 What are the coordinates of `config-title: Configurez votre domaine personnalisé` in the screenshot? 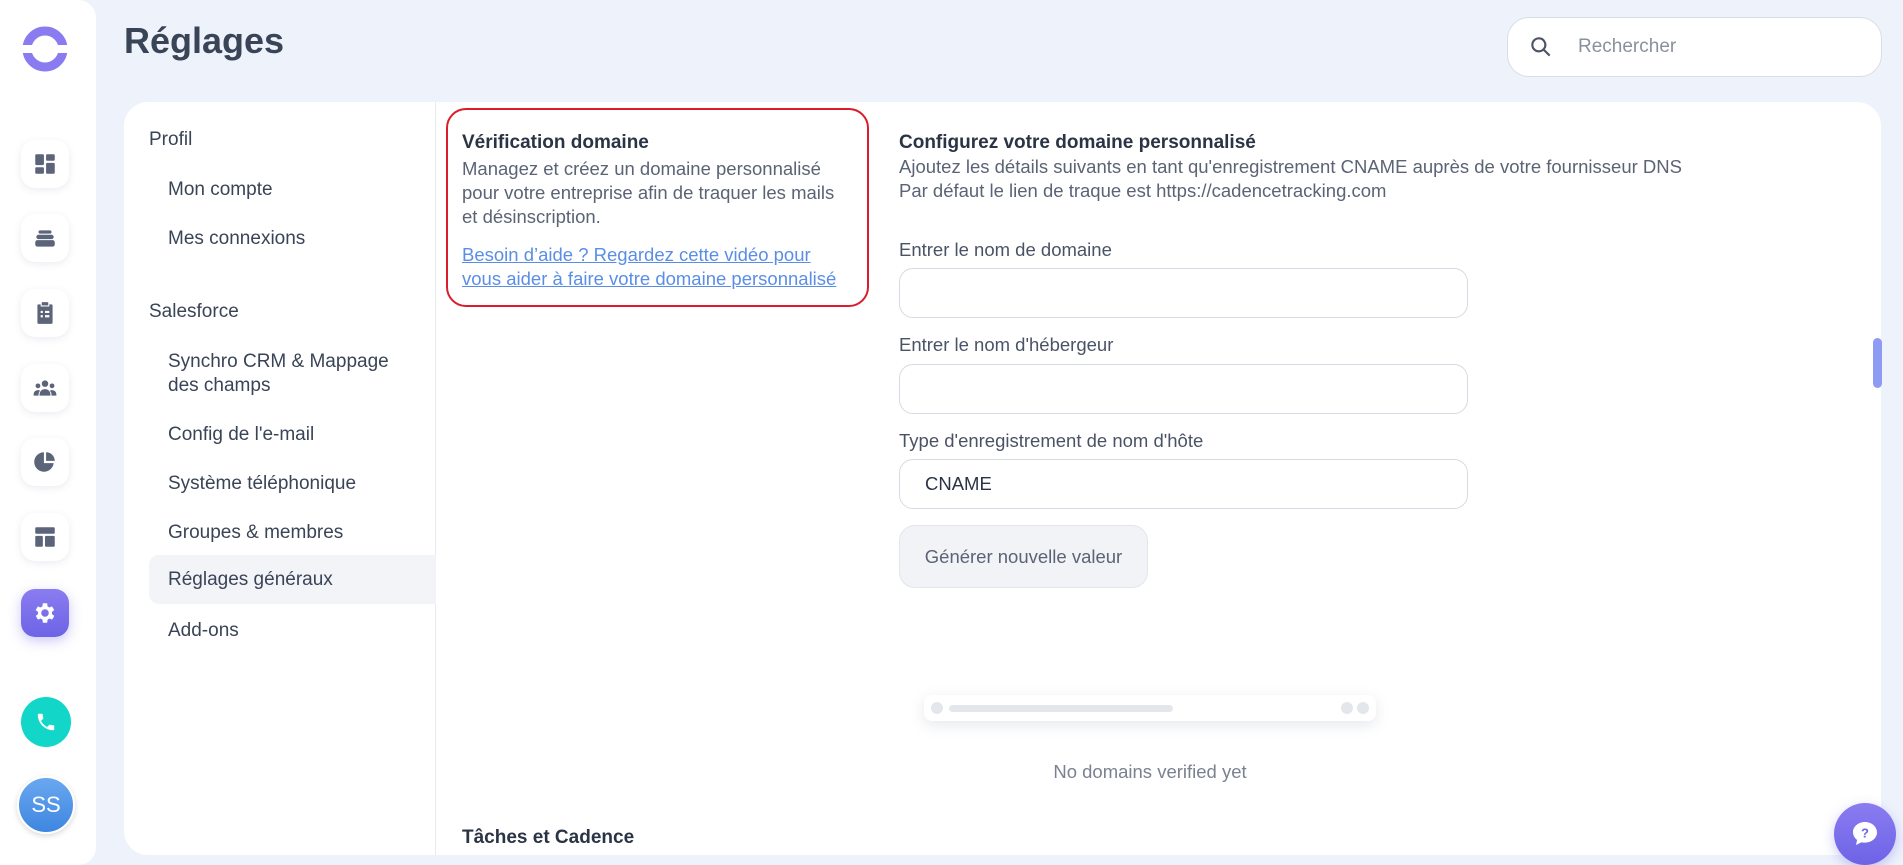 It's located at (1077, 142).